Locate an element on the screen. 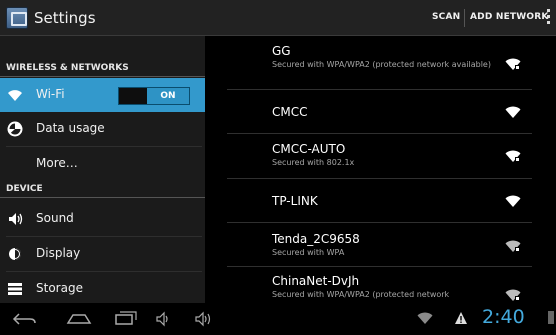 The height and width of the screenshot is (335, 556). overflow-menu-icon is located at coordinates (549, 18).